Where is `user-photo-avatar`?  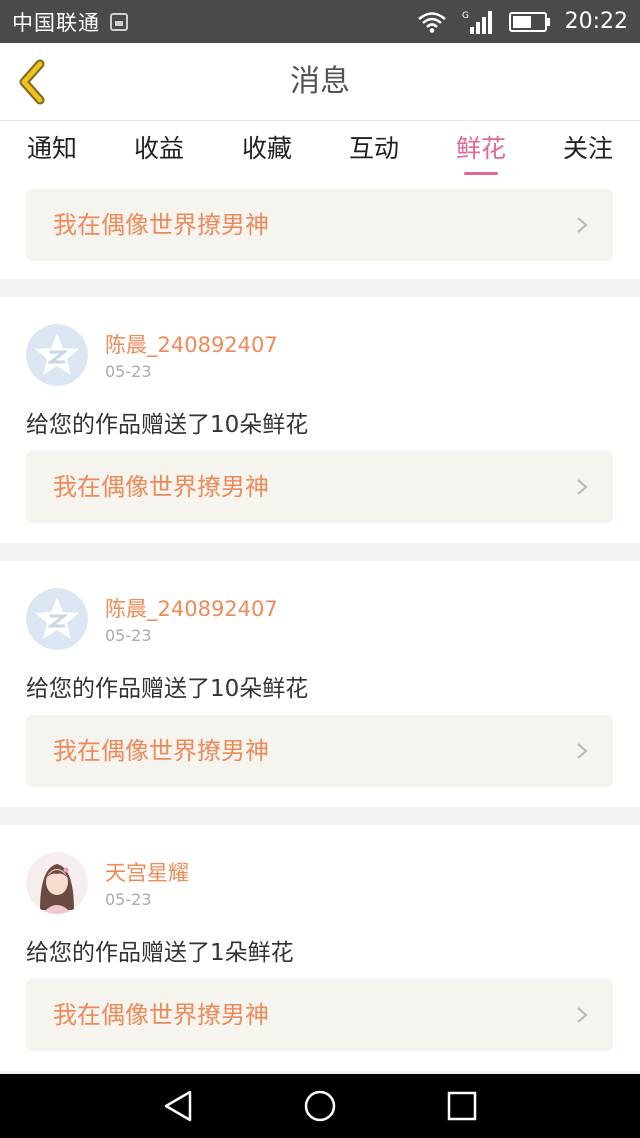
user-photo-avatar is located at coordinates (57, 883).